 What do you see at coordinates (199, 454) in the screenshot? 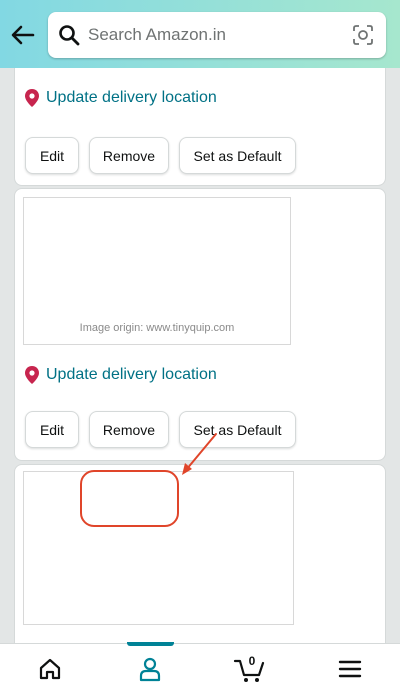
I see `pointer-arrow-icon` at bounding box center [199, 454].